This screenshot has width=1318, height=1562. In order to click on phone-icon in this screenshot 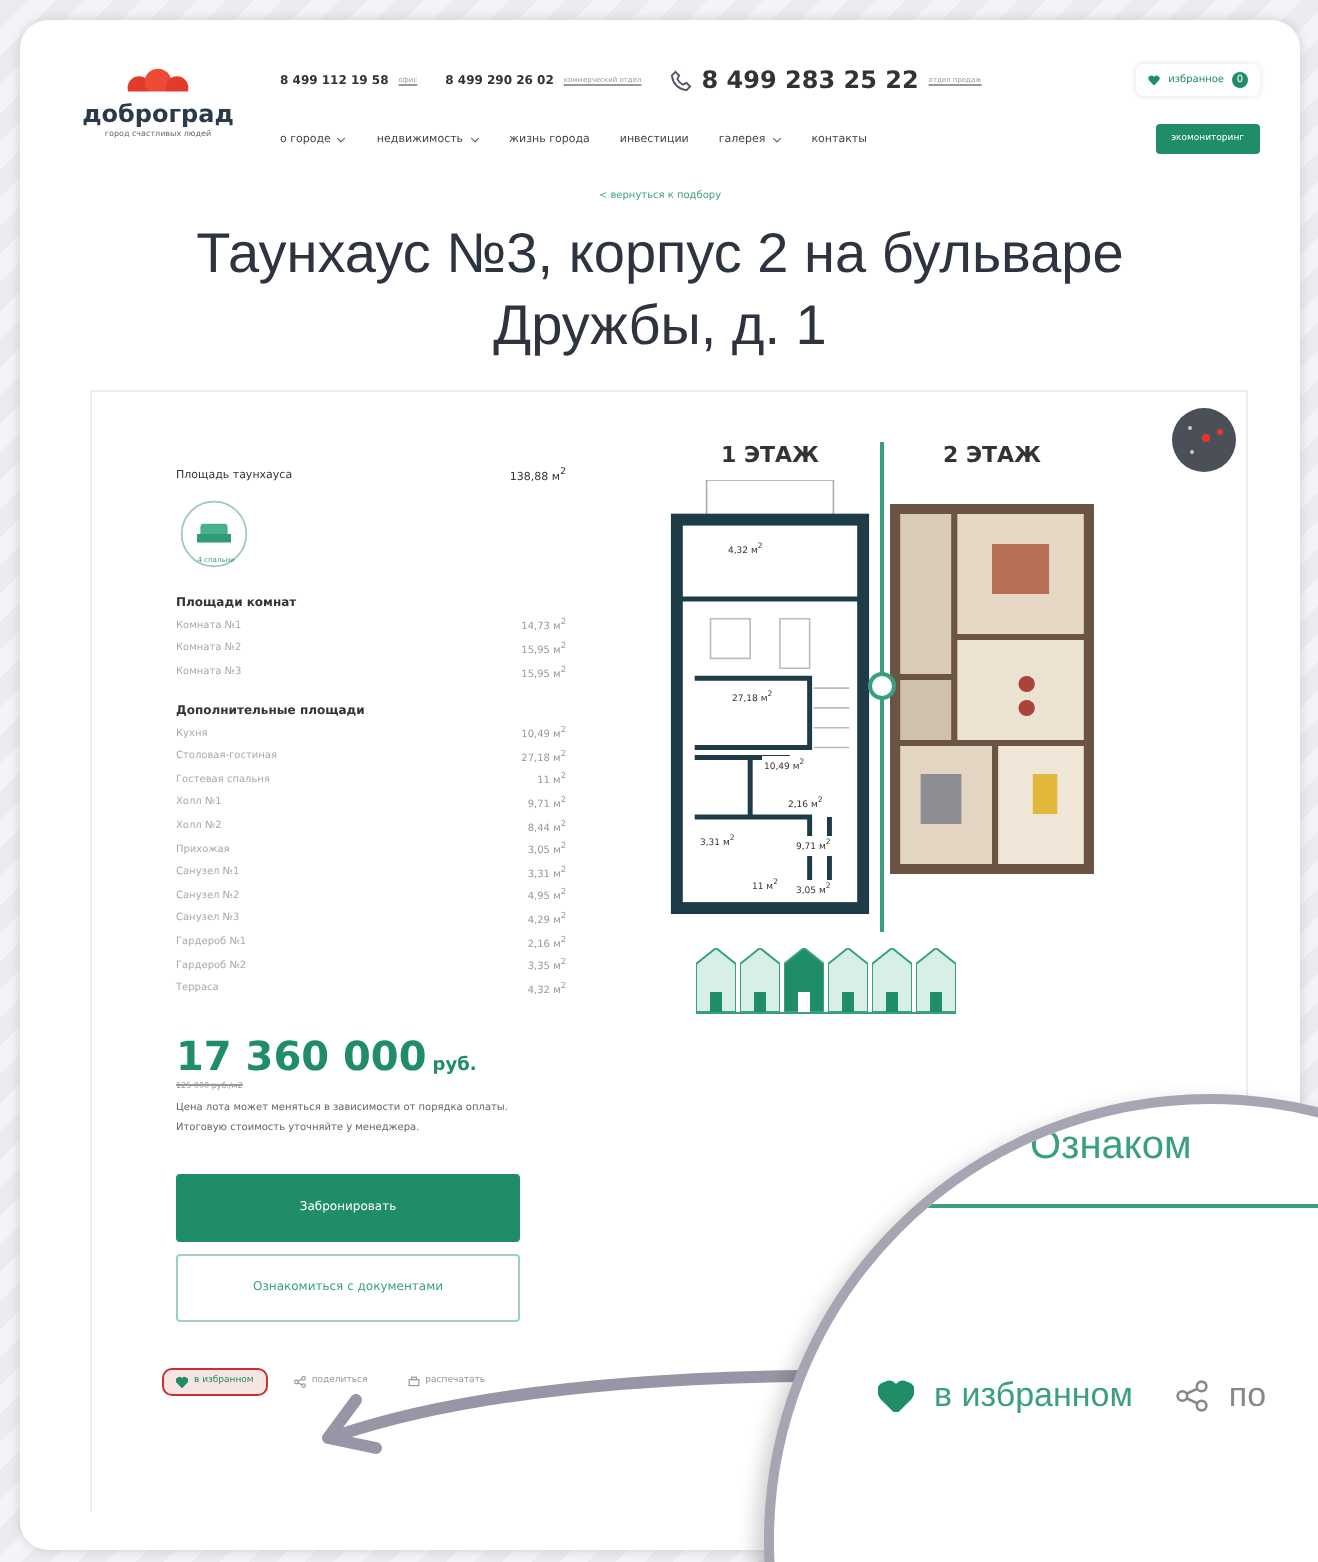, I will do `click(680, 80)`.